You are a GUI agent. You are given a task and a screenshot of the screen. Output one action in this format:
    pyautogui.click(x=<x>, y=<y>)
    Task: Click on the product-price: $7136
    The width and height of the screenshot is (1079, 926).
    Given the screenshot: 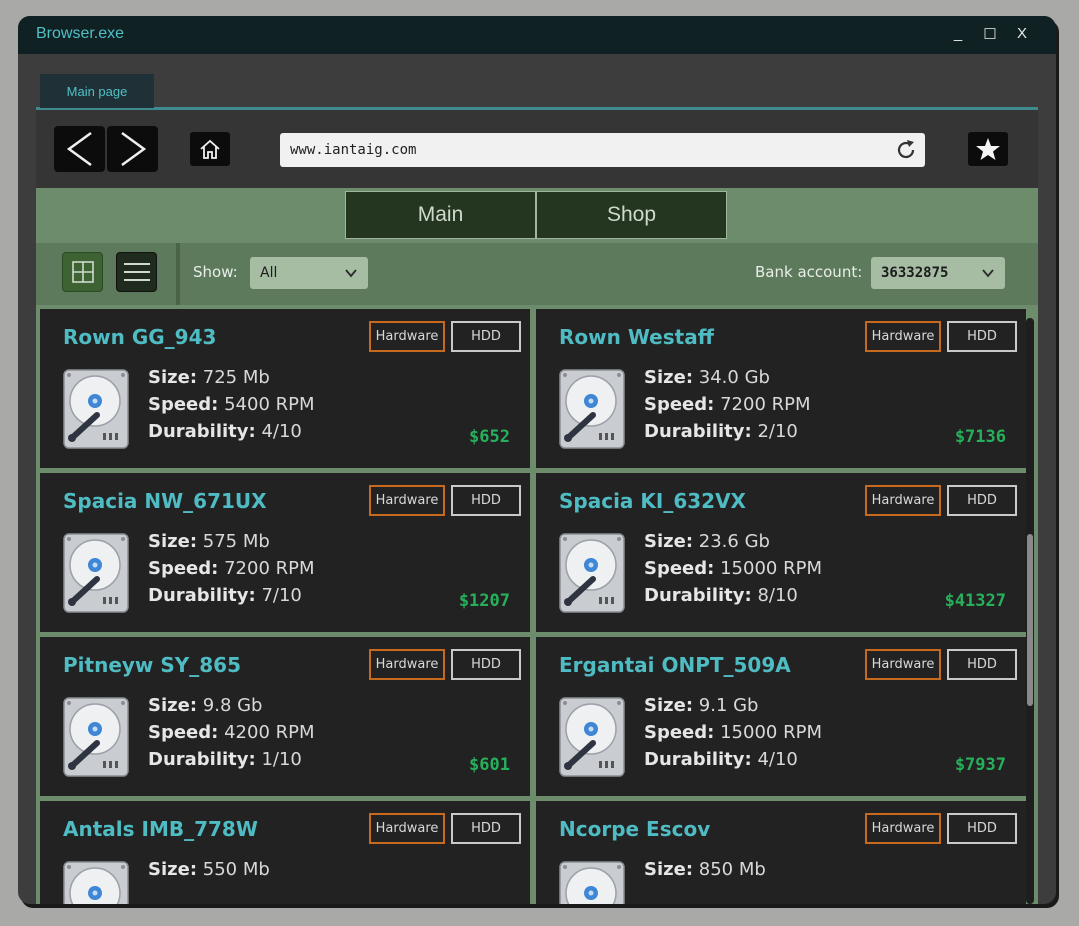 What is the action you would take?
    pyautogui.click(x=980, y=437)
    